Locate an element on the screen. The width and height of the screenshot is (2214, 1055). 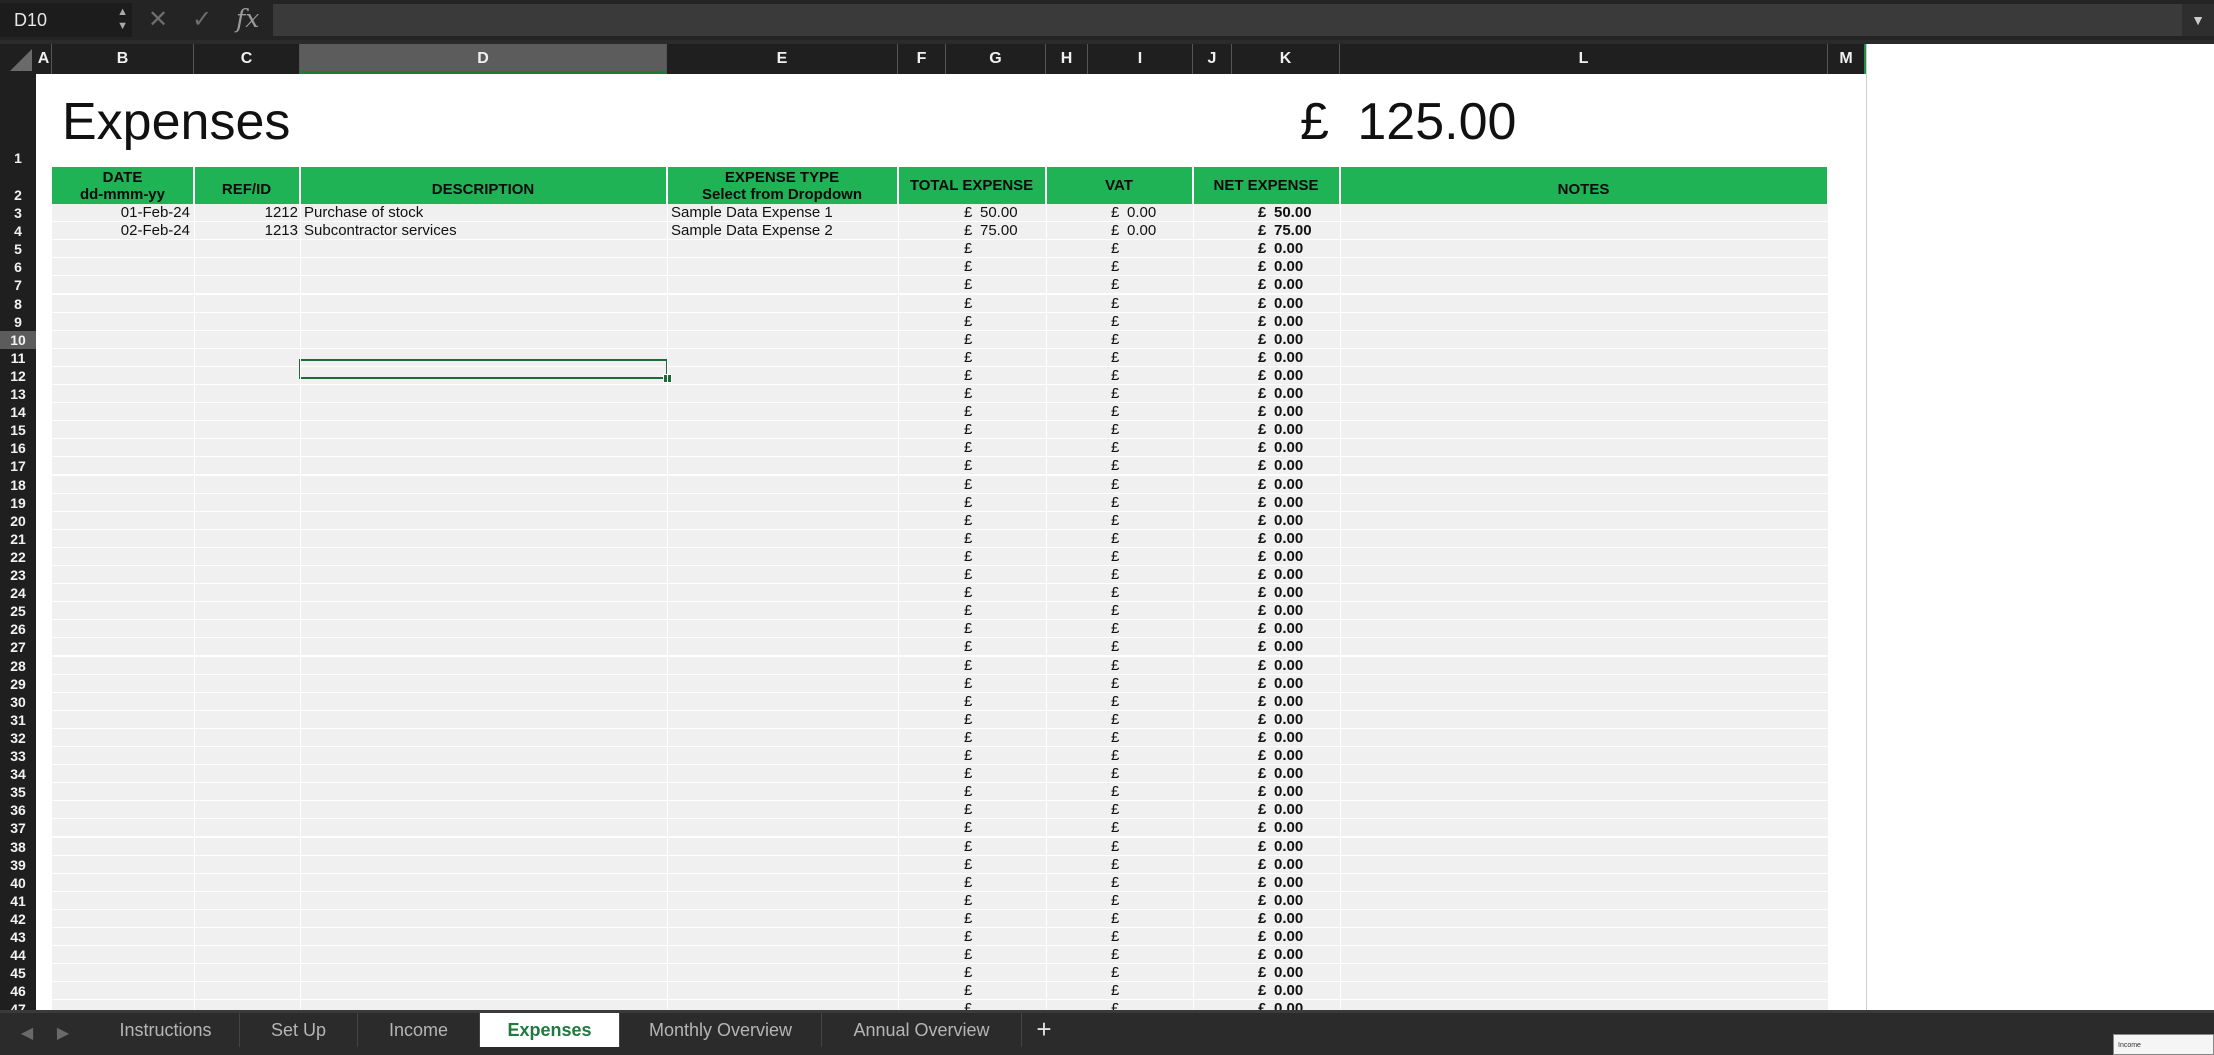
column-header-b: B is located at coordinates (123, 59).